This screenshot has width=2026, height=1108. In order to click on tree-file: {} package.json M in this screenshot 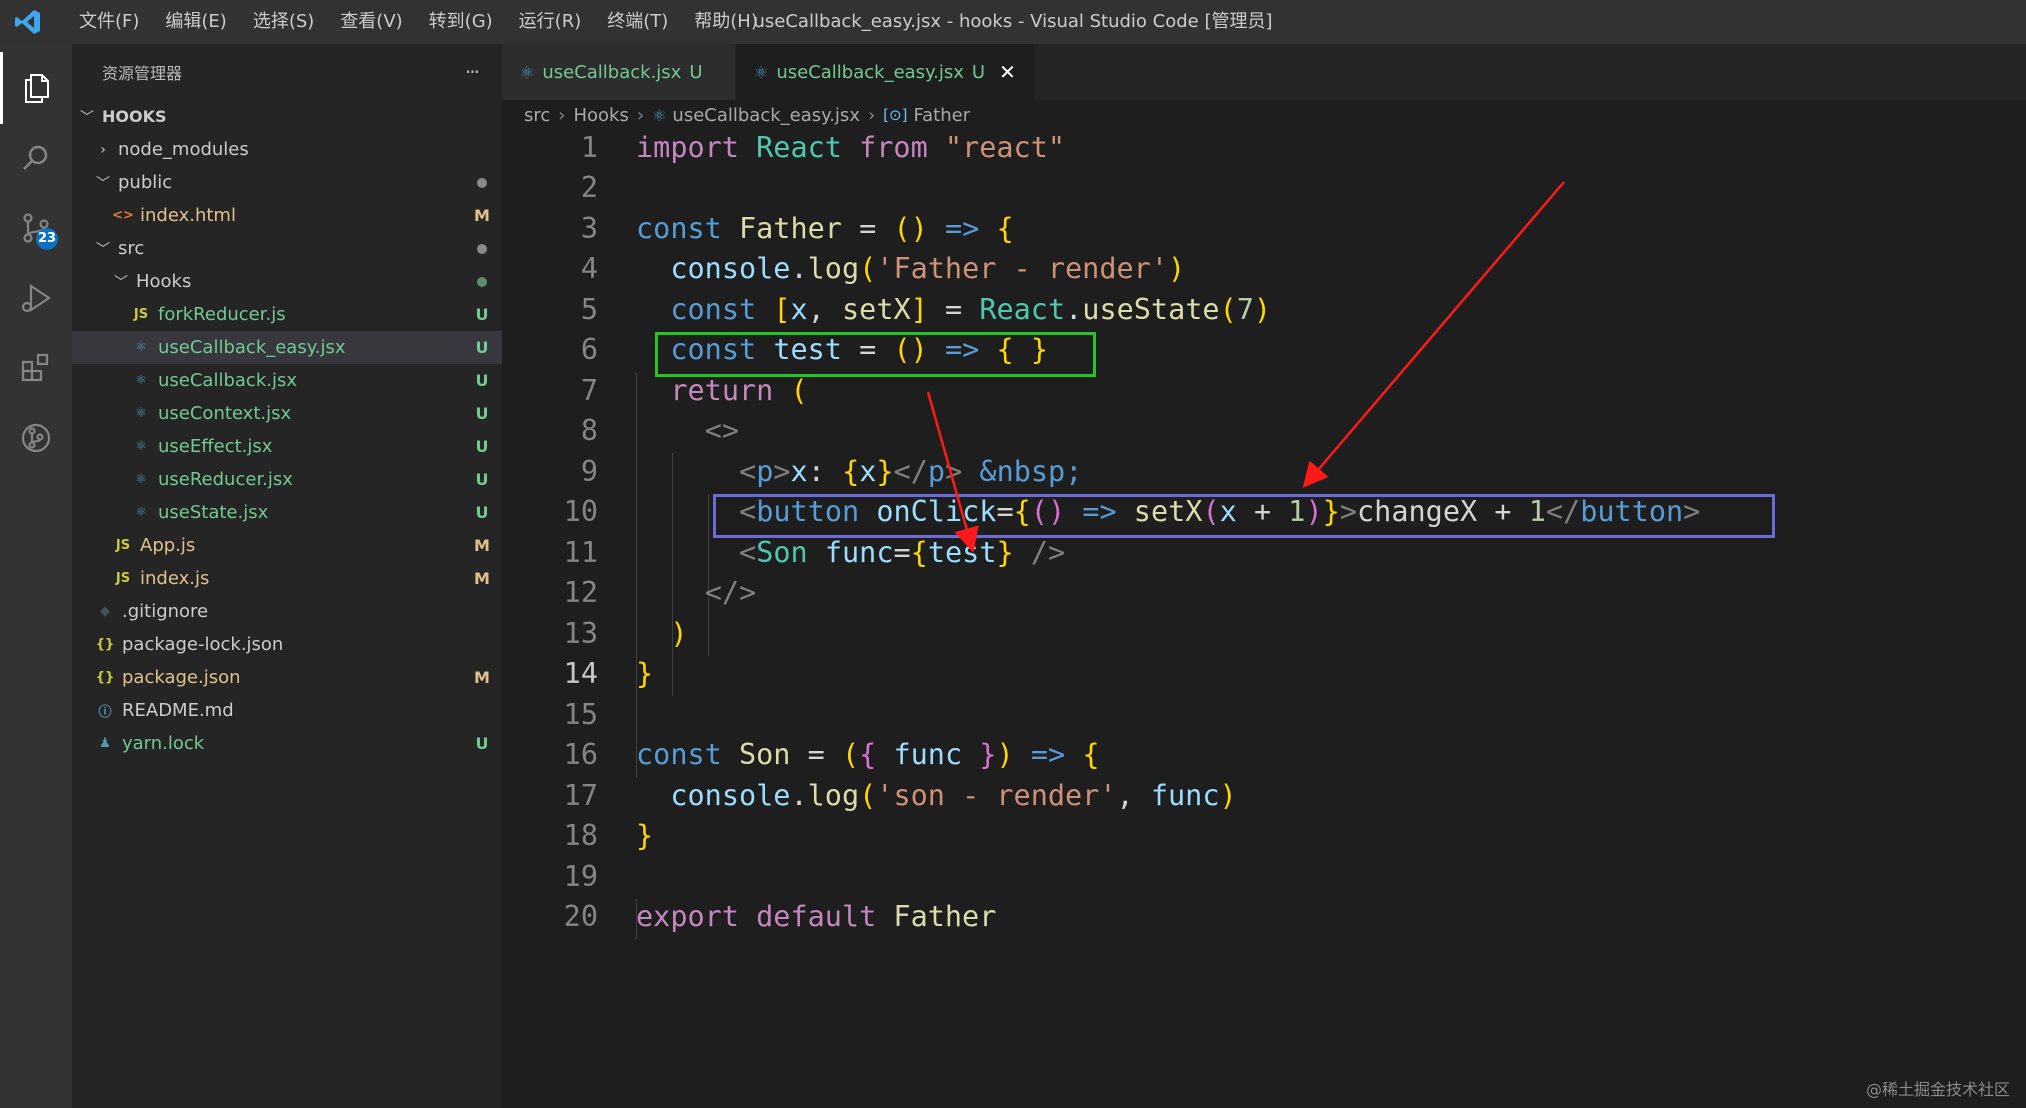, I will do `click(287, 677)`.